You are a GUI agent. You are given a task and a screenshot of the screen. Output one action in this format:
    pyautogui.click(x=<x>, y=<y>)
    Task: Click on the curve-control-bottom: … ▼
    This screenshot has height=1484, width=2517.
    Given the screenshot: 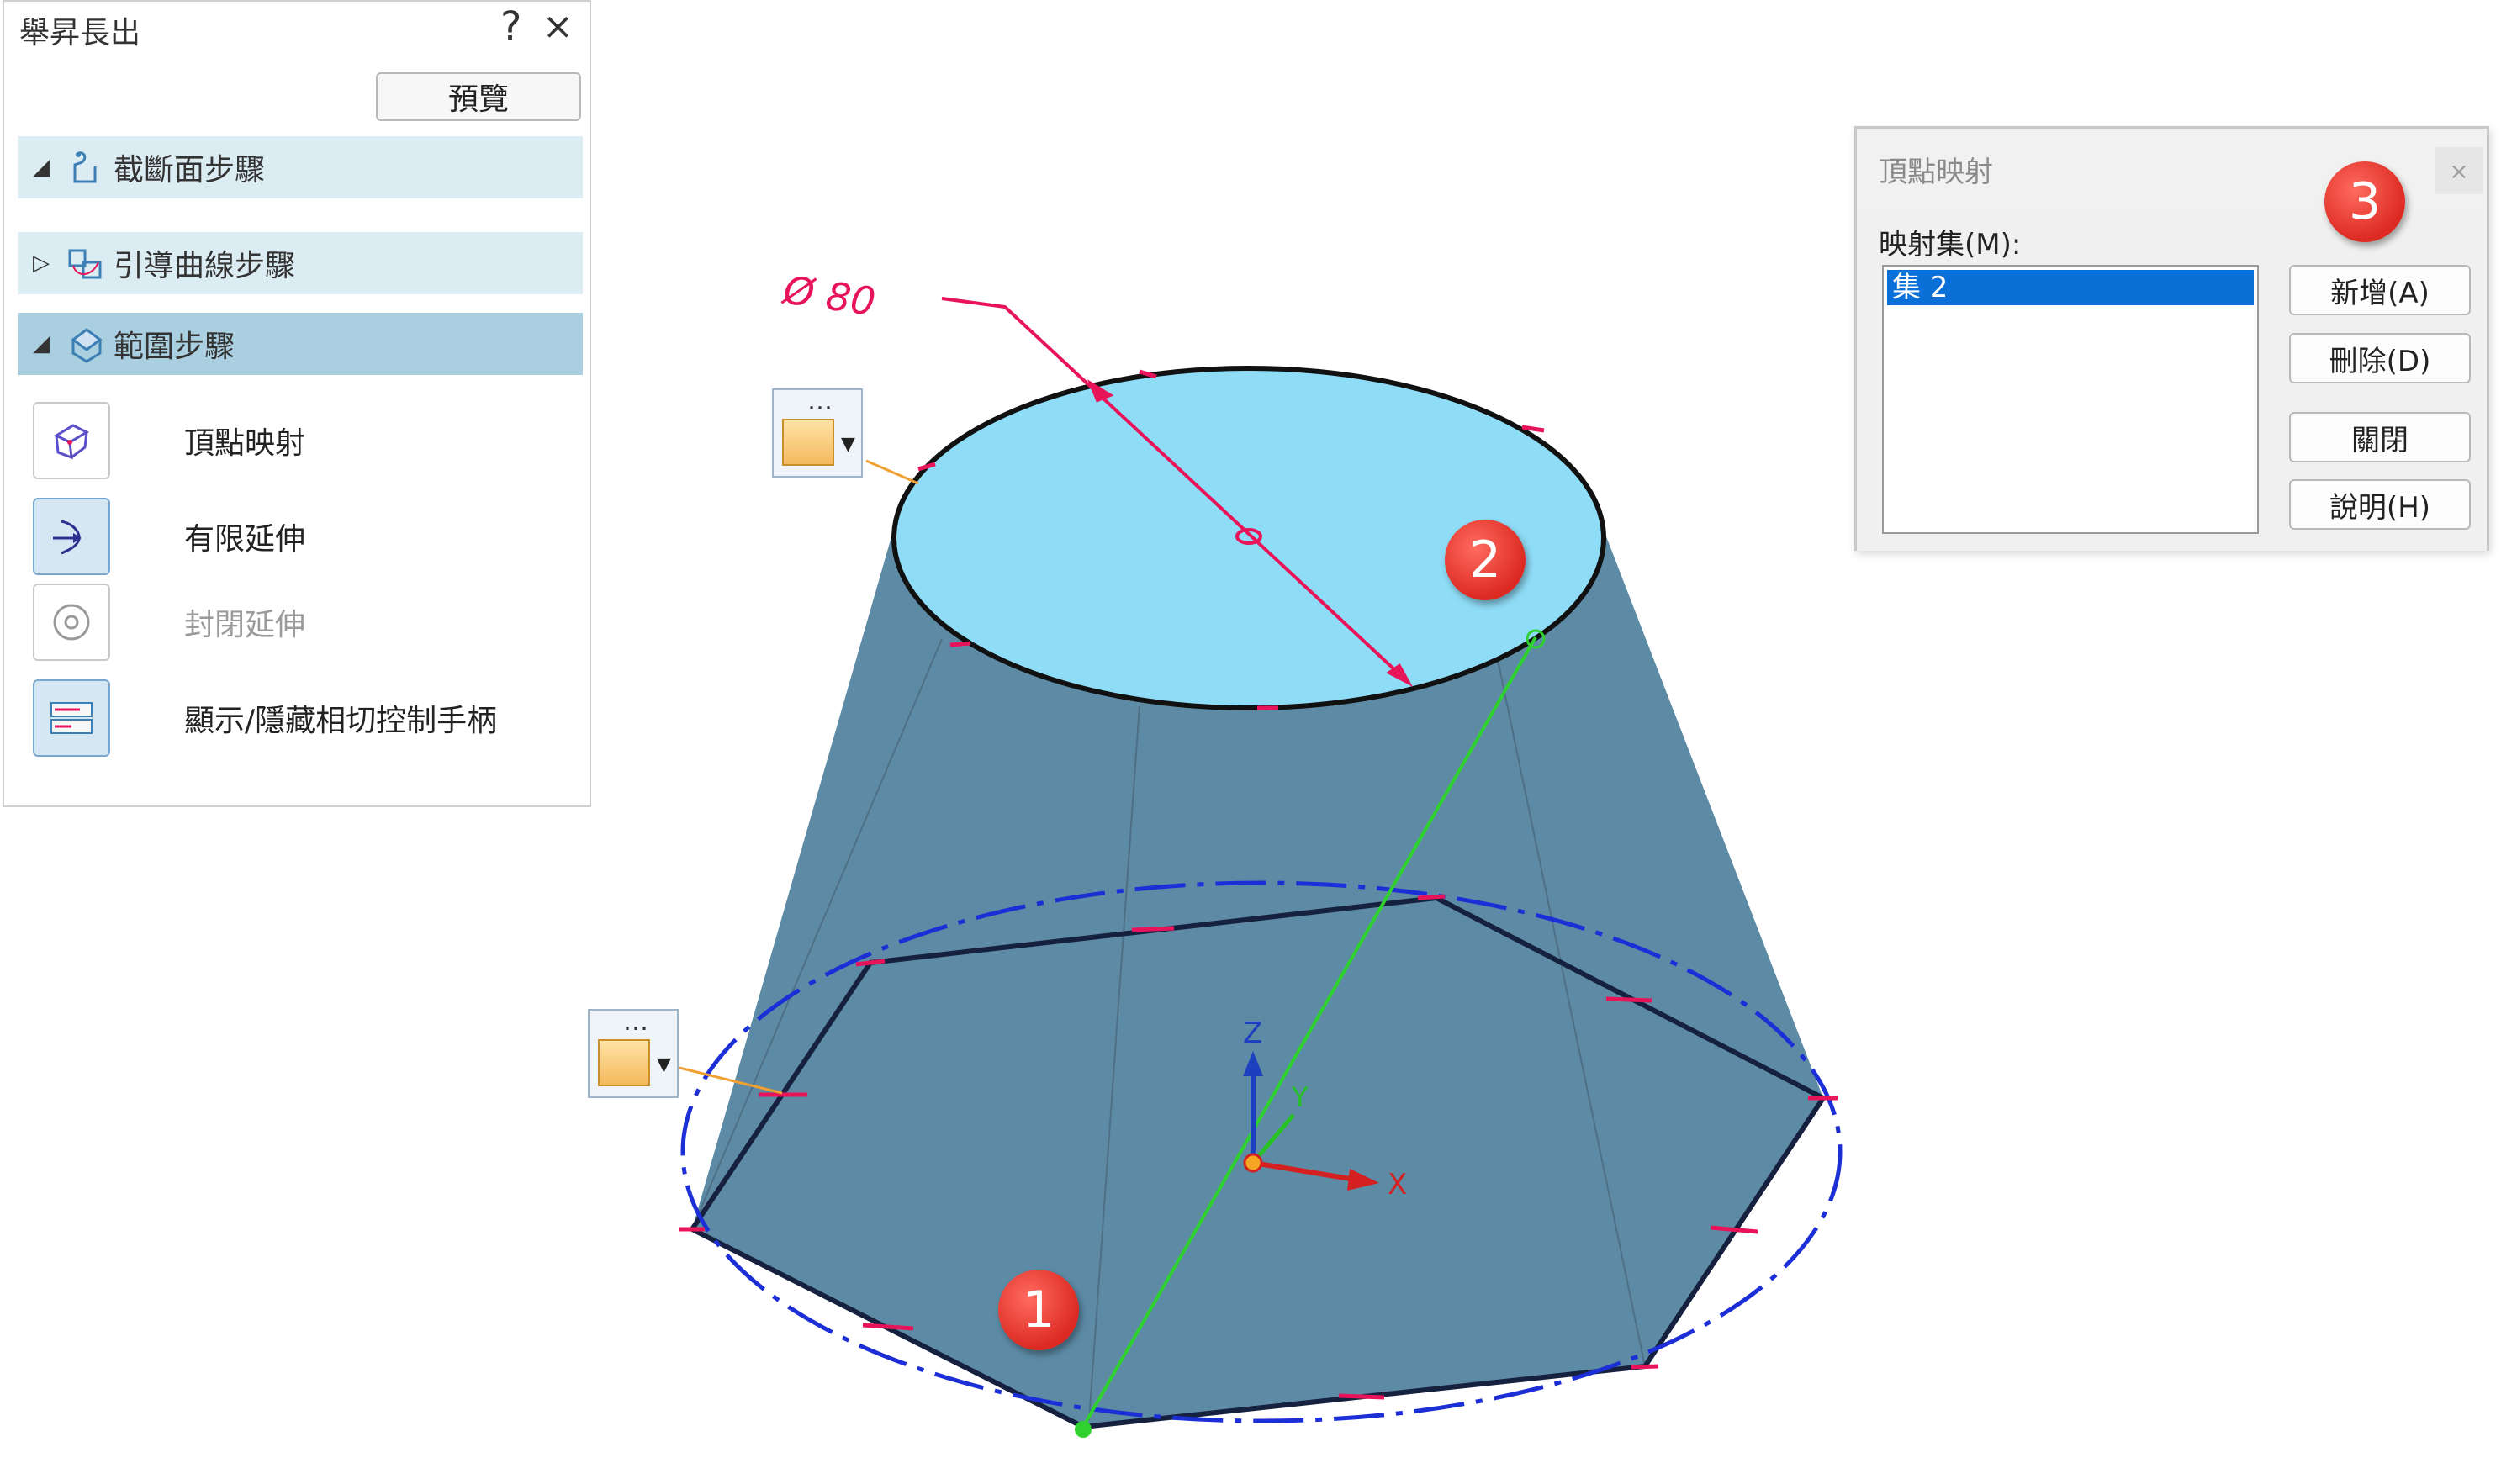 What is the action you would take?
    pyautogui.click(x=633, y=1052)
    